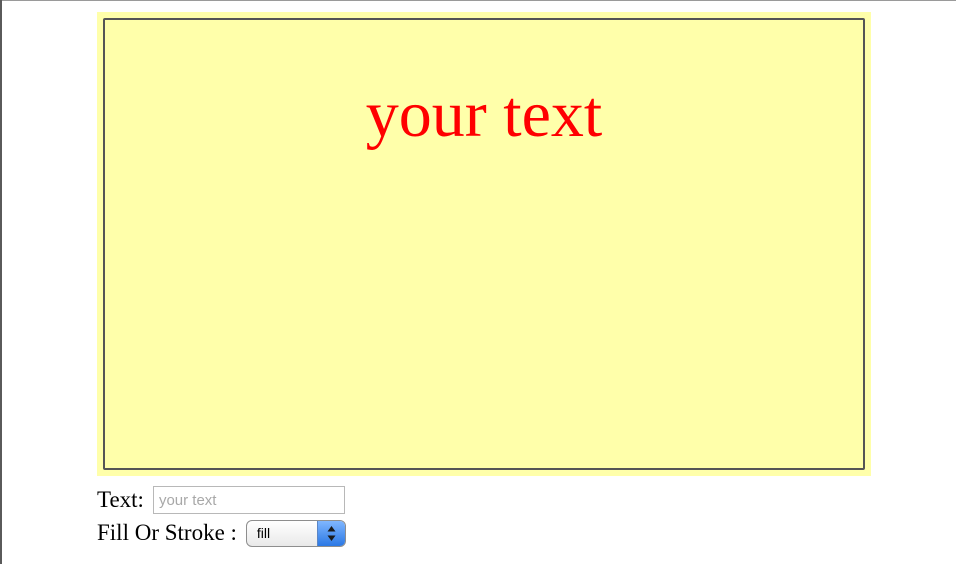 Image resolution: width=956 pixels, height=564 pixels. Describe the element at coordinates (263, 532) in the screenshot. I see `fill-stroke-selected-value: fill` at that location.